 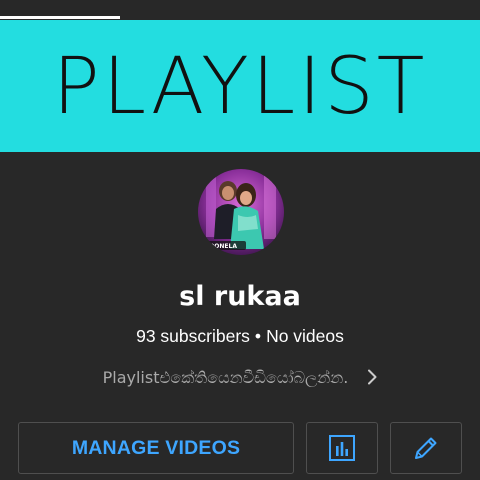 I want to click on video-count: No videos, so click(x=305, y=336).